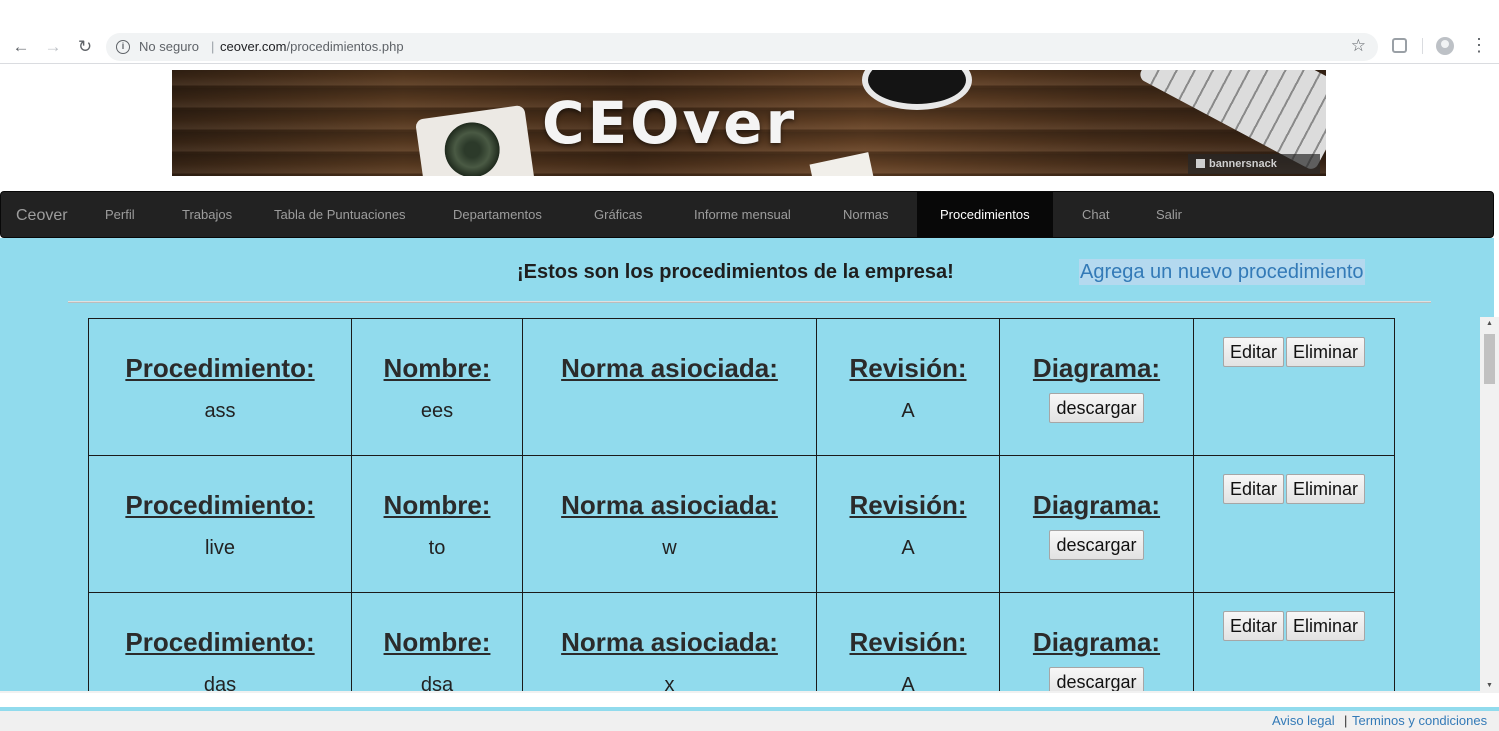 The height and width of the screenshot is (731, 1499). I want to click on menu-icon: ⋮, so click(1479, 45).